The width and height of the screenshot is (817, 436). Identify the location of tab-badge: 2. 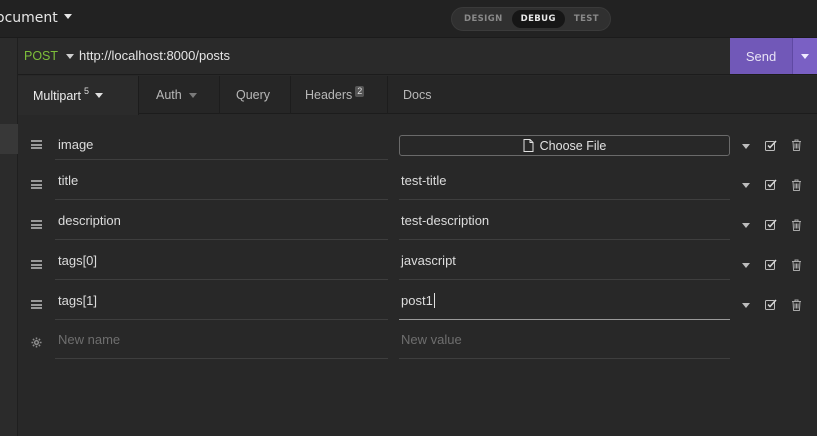
(360, 91).